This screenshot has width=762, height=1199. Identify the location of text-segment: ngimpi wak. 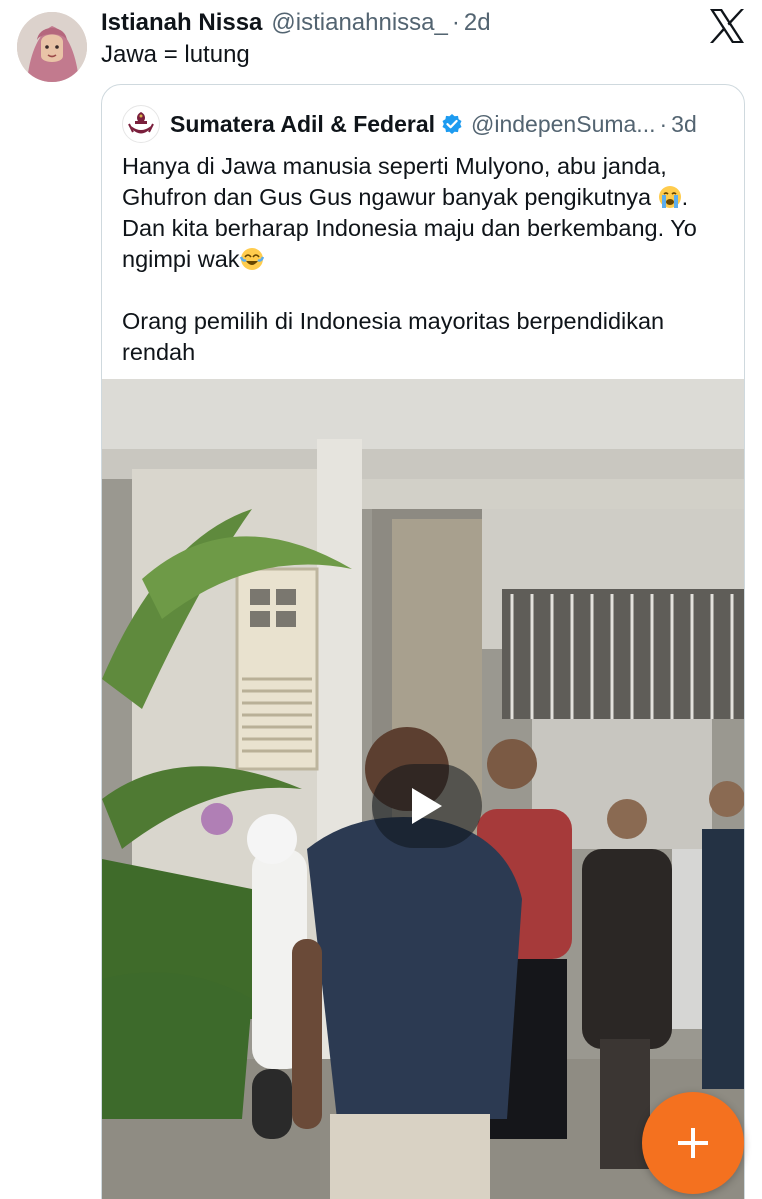
(181, 259).